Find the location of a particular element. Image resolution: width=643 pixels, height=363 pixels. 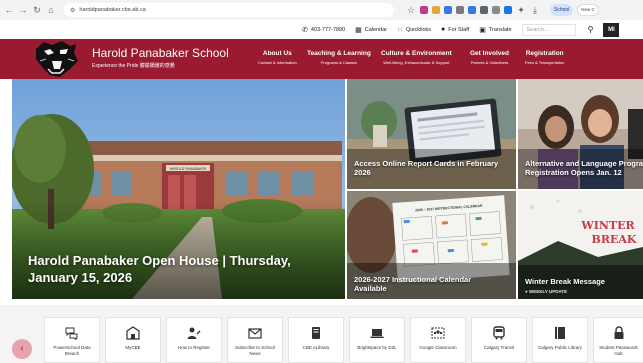

laptop-icon is located at coordinates (377, 333).